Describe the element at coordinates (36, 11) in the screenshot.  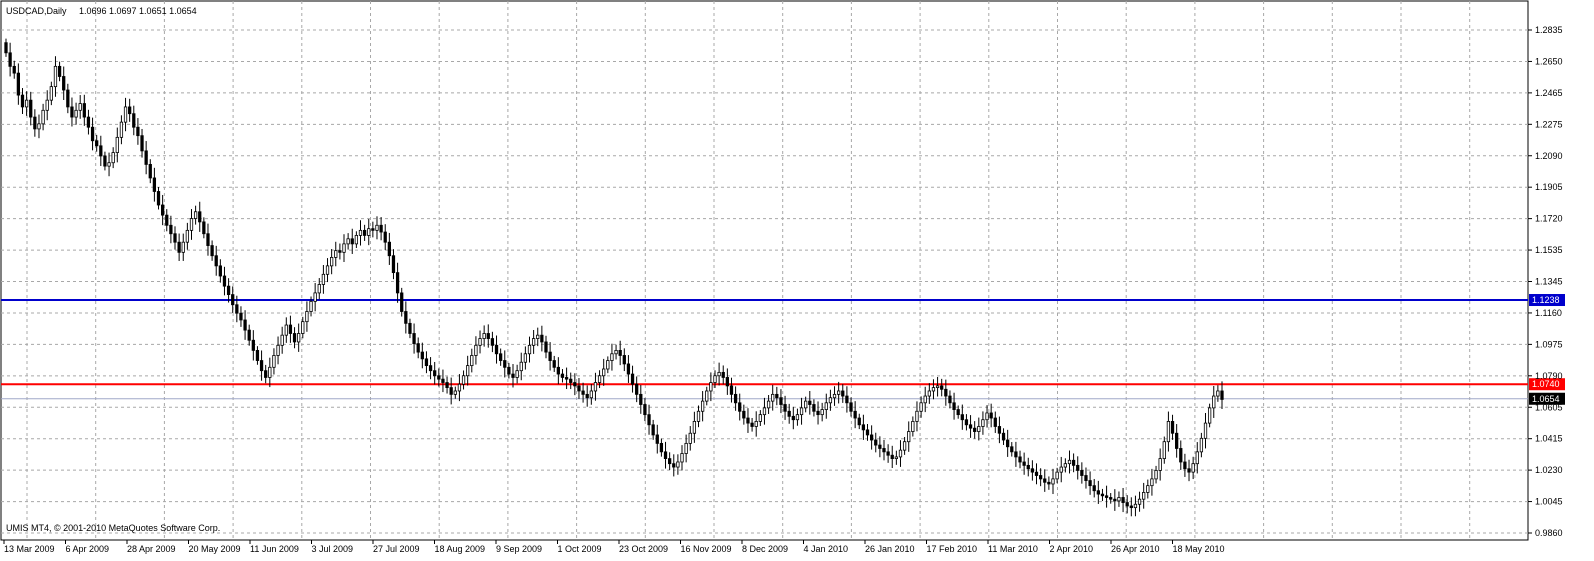
I see `chart-symbol: USDCAD,Daily` at that location.